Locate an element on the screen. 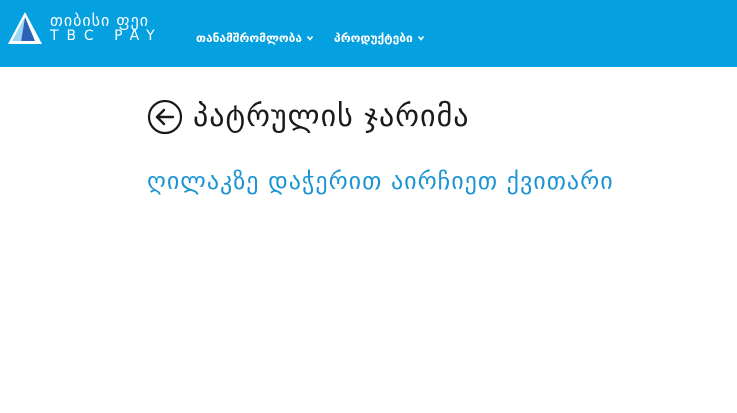 This screenshot has height=413, width=737. main-nav: თანამშრომლობა პროდუქტები is located at coordinates (310, 38).